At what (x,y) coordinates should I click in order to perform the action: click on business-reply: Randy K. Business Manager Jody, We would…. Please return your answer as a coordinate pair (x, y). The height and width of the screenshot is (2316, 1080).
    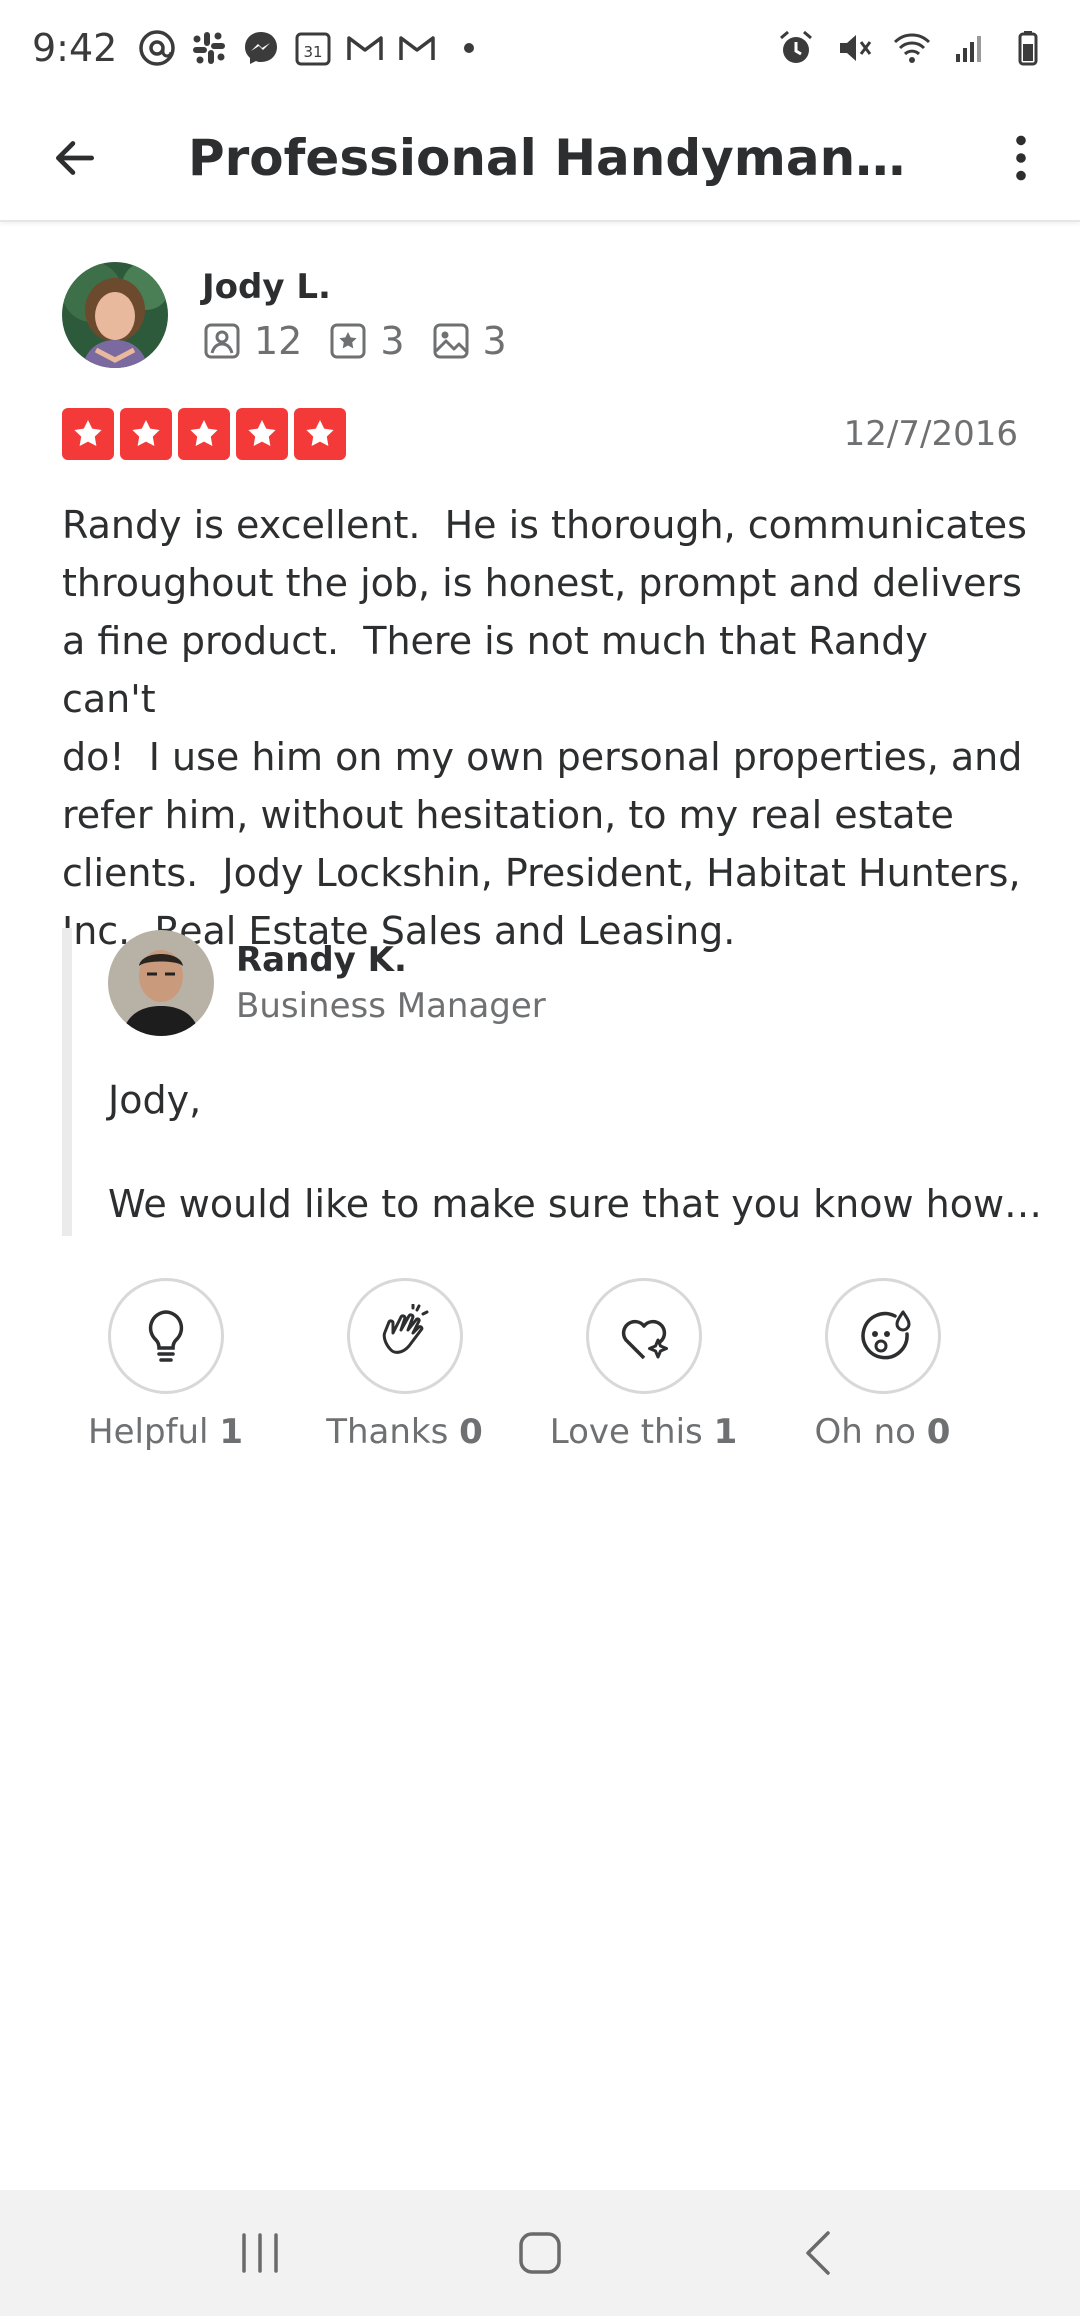
    Looking at the image, I should click on (552, 1082).